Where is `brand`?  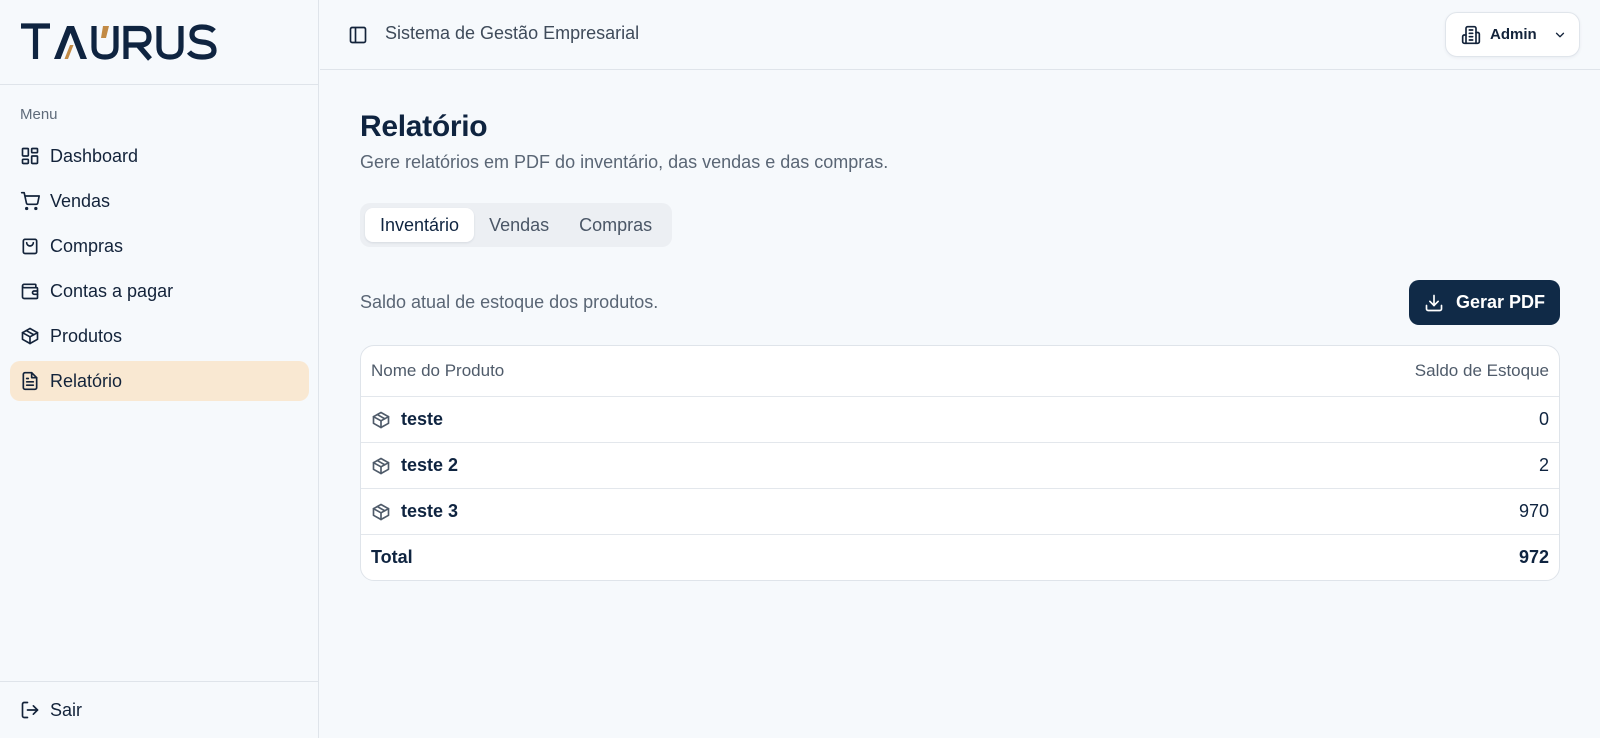 brand is located at coordinates (159, 42).